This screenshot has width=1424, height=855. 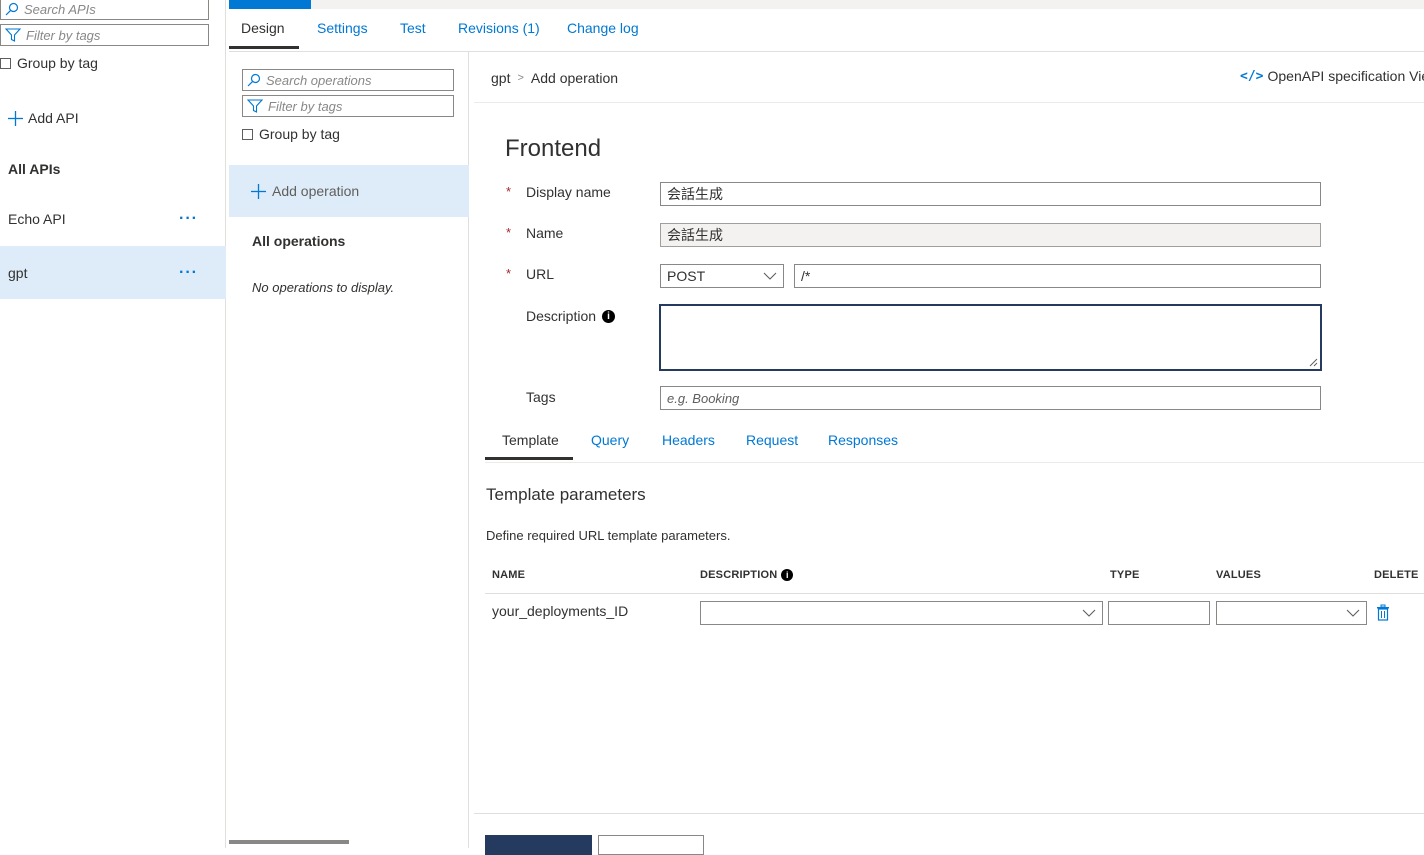 What do you see at coordinates (739, 575) in the screenshot?
I see `column-header-description-label: DESCRIPTION` at bounding box center [739, 575].